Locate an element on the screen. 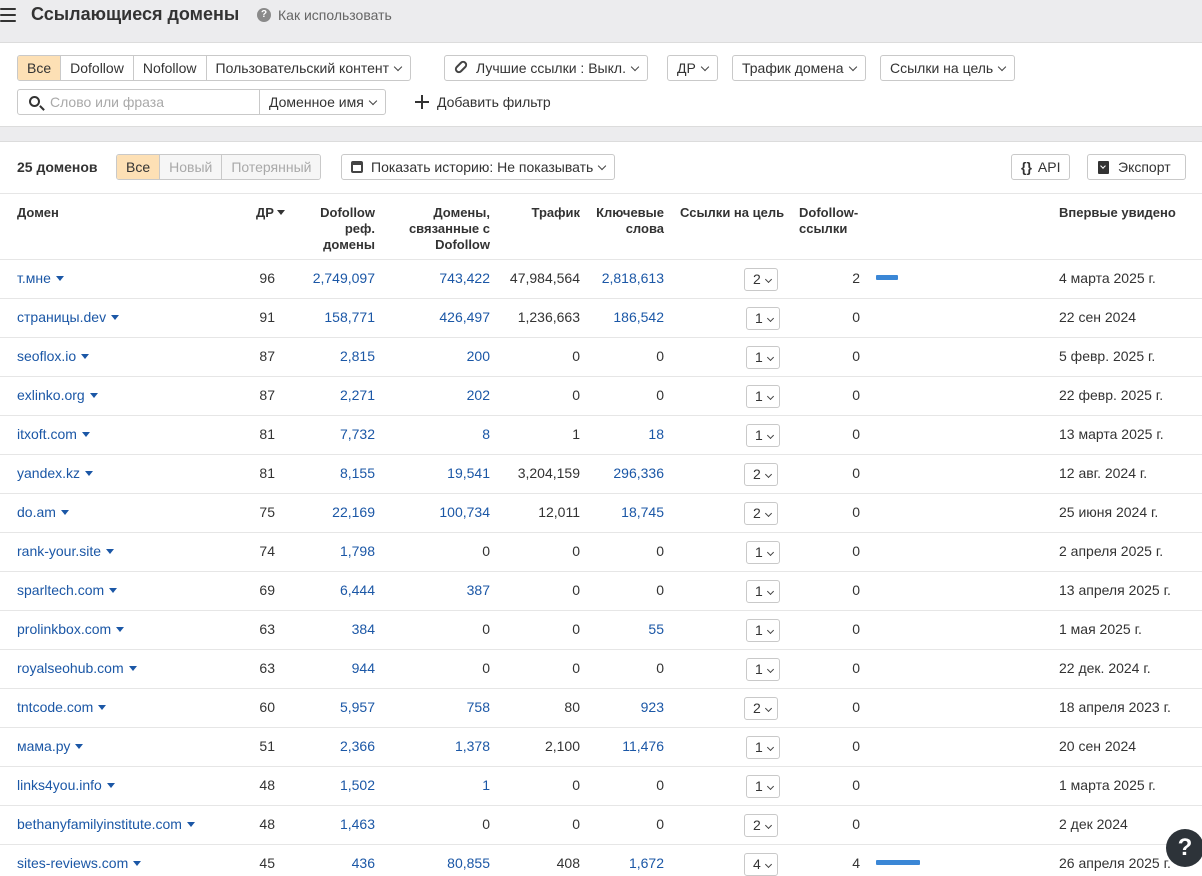  filter-dofollow: Dofollow is located at coordinates (97, 68).